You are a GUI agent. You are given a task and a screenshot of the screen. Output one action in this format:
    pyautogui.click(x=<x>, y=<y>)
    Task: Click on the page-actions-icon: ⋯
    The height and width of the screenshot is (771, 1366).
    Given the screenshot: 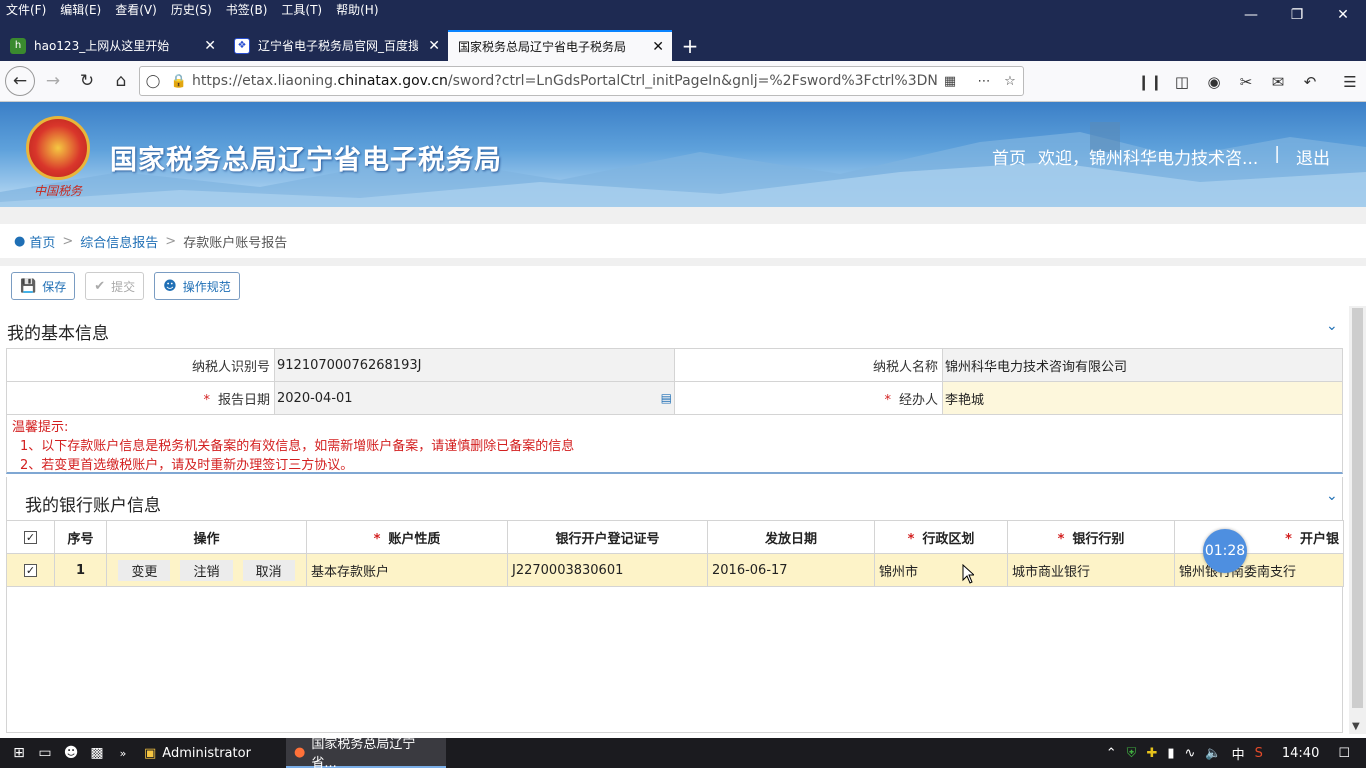 What is the action you would take?
    pyautogui.click(x=984, y=81)
    